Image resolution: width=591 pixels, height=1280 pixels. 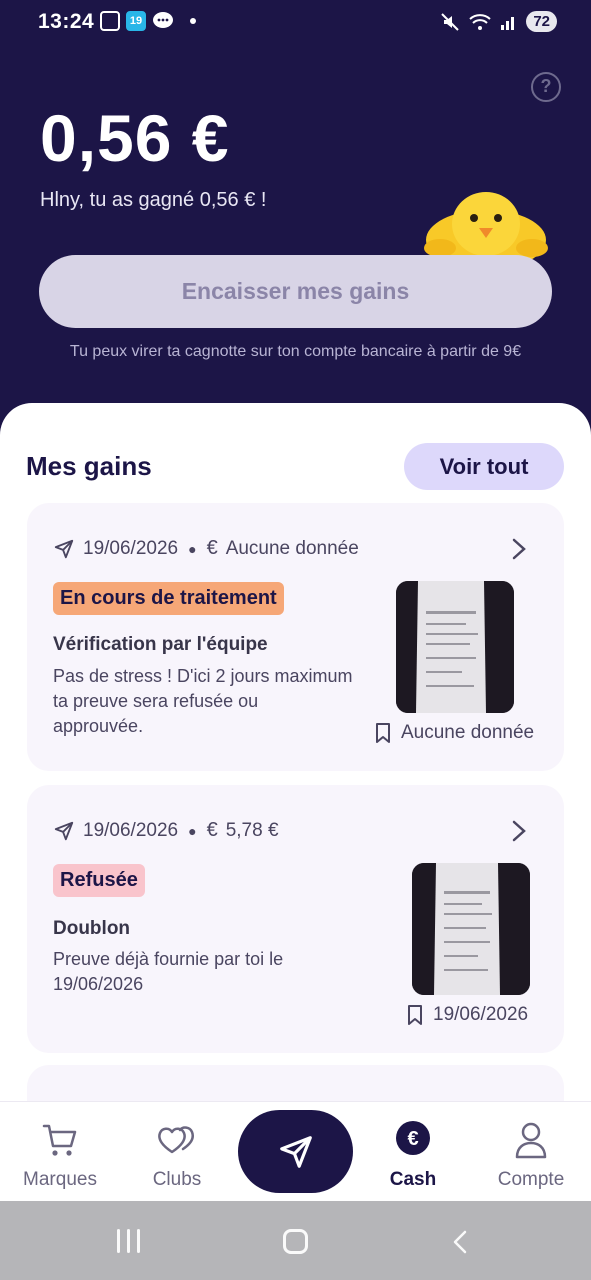 I want to click on signal-icon, so click(x=508, y=23).